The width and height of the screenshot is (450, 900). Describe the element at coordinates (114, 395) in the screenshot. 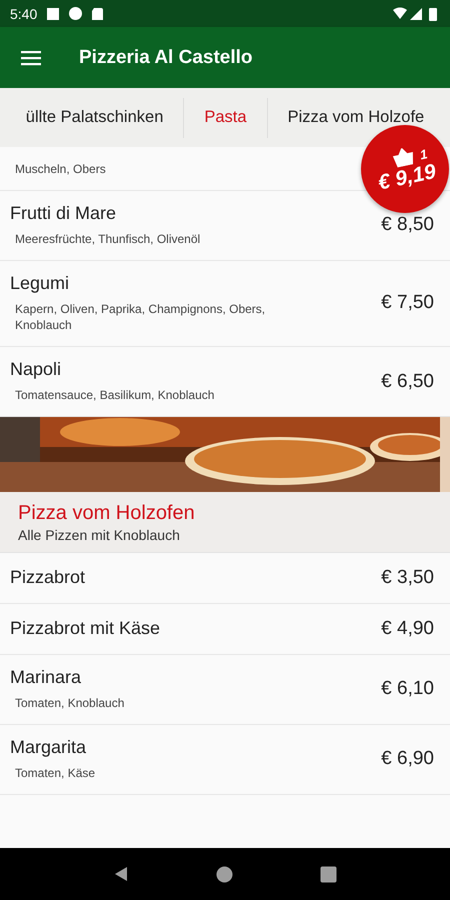

I see `item-description: Tomatensauce, Basilikum, Knoblauch` at that location.